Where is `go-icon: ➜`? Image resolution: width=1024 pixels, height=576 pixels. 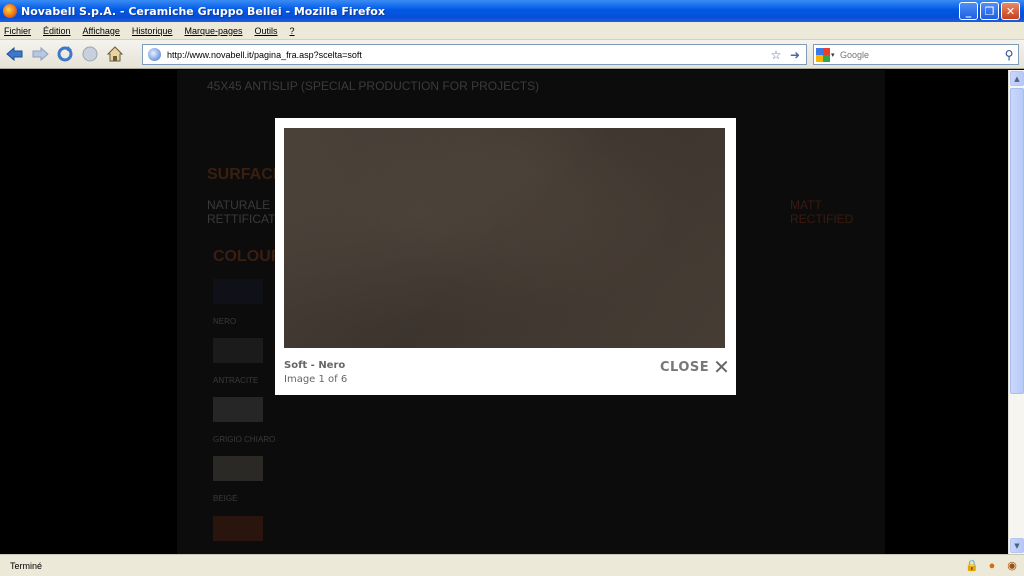 go-icon: ➜ is located at coordinates (795, 55).